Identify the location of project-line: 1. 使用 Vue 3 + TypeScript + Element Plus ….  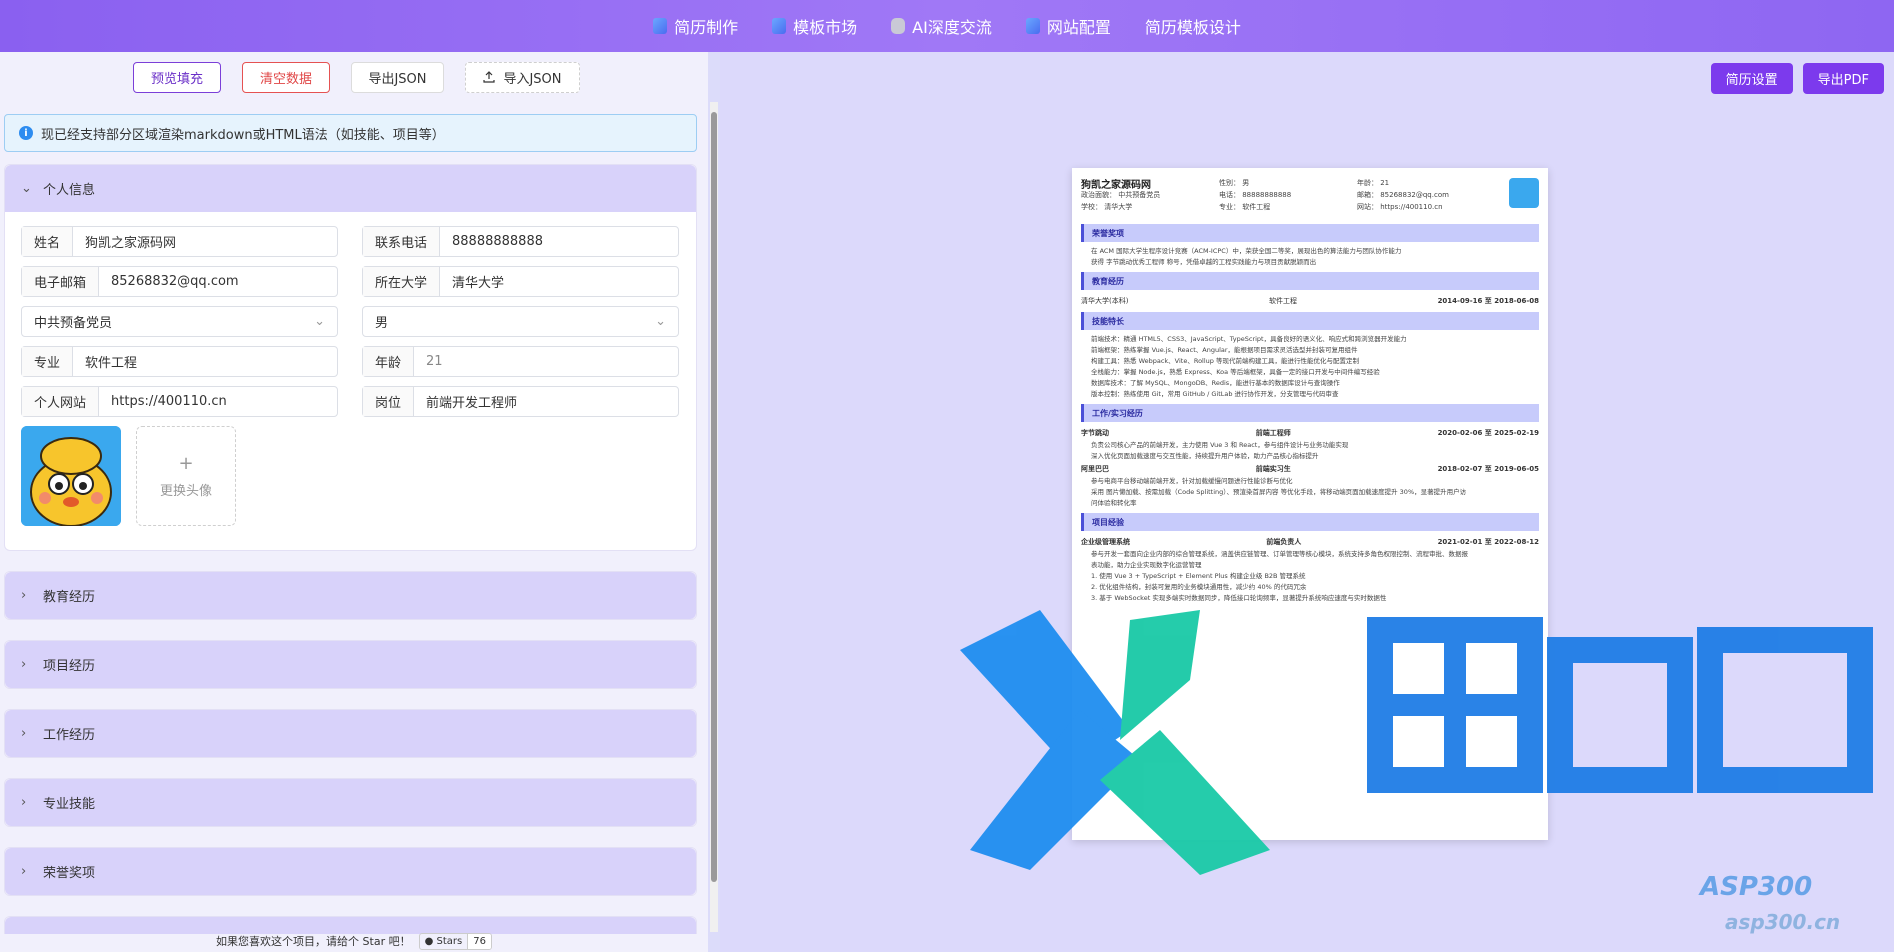
(1198, 576).